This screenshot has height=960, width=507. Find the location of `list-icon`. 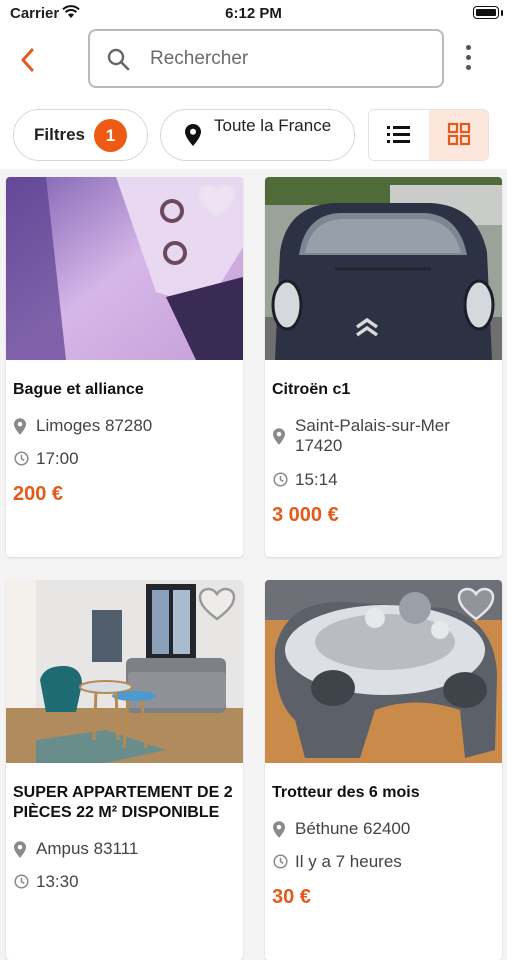

list-icon is located at coordinates (398, 134).